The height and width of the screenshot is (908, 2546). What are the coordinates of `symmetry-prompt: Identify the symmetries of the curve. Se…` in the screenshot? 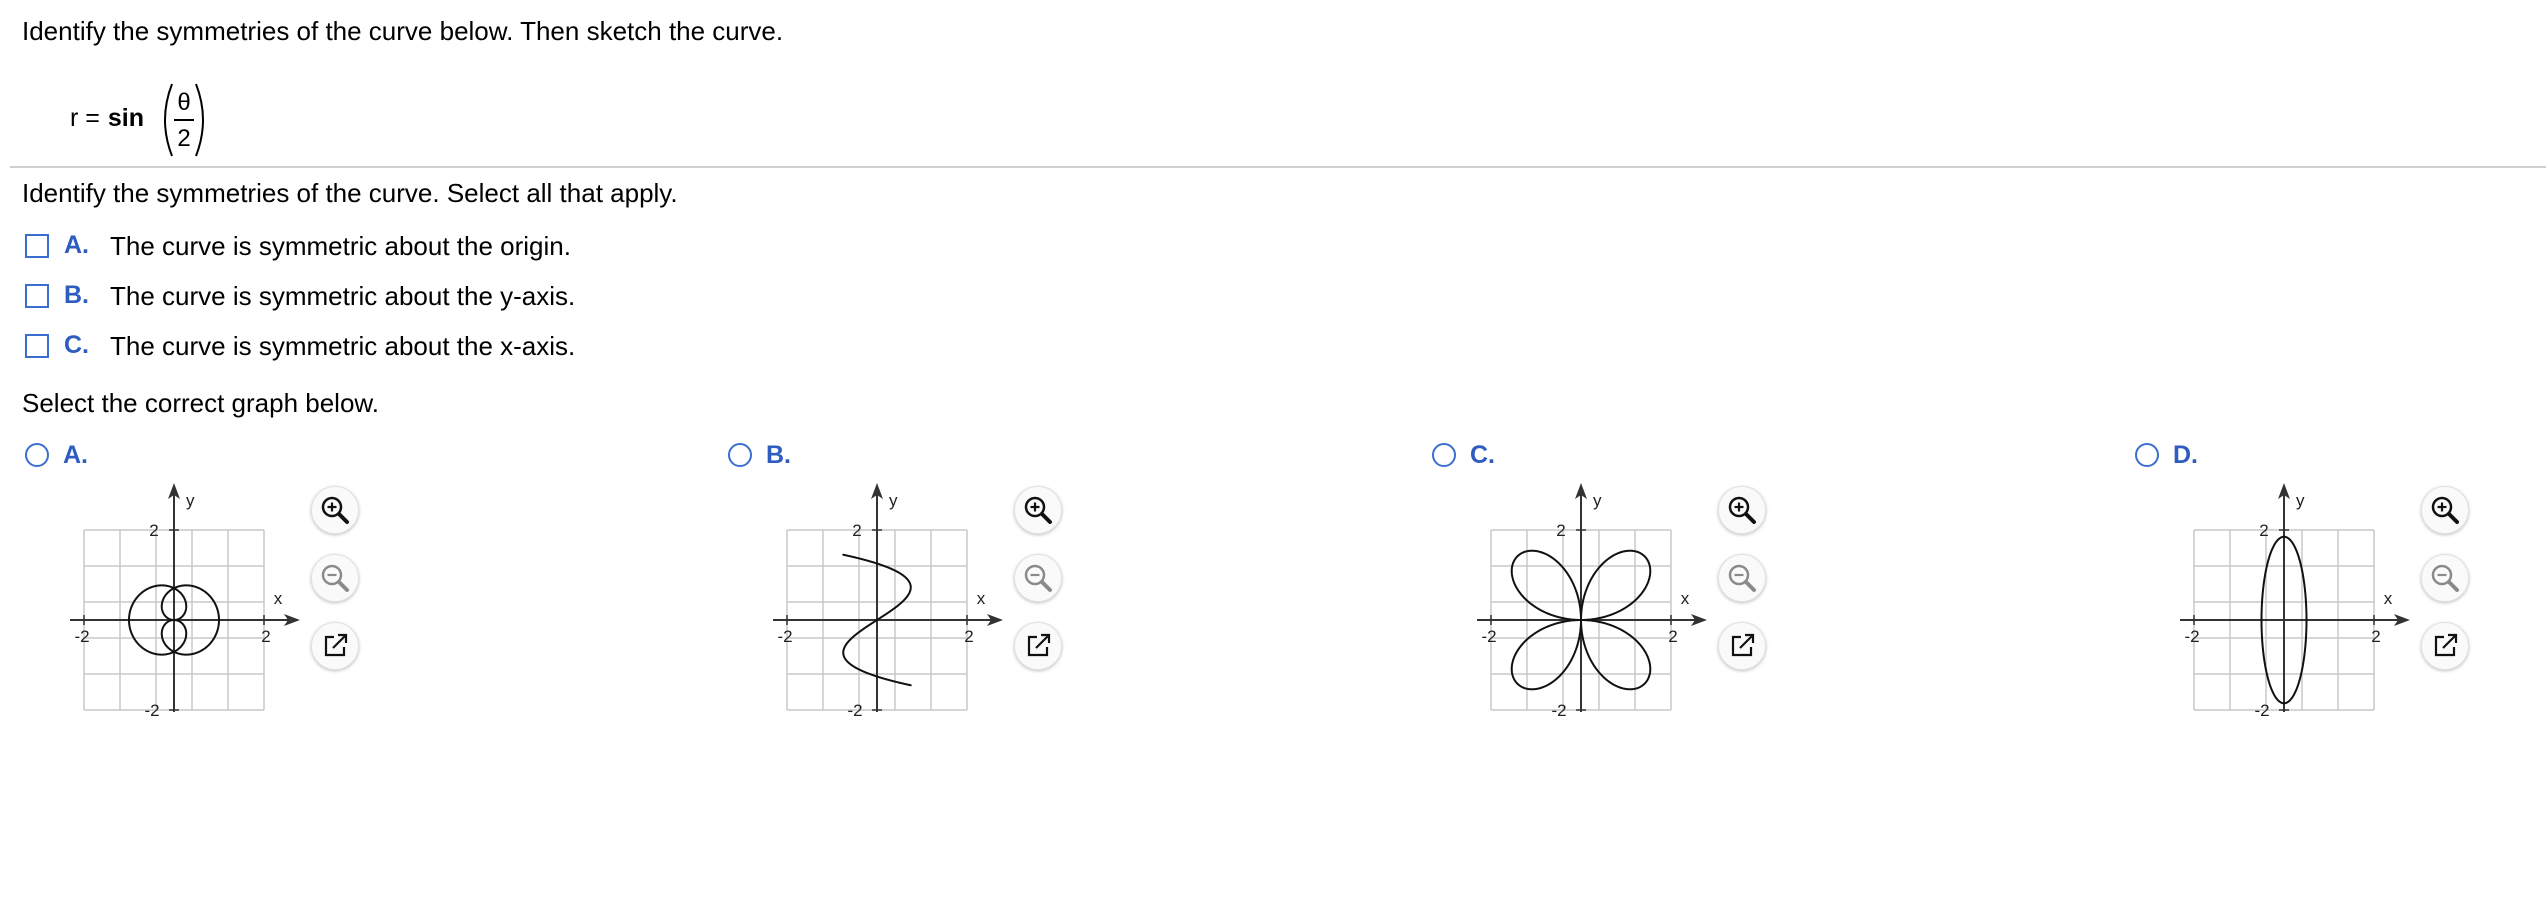 It's located at (350, 193).